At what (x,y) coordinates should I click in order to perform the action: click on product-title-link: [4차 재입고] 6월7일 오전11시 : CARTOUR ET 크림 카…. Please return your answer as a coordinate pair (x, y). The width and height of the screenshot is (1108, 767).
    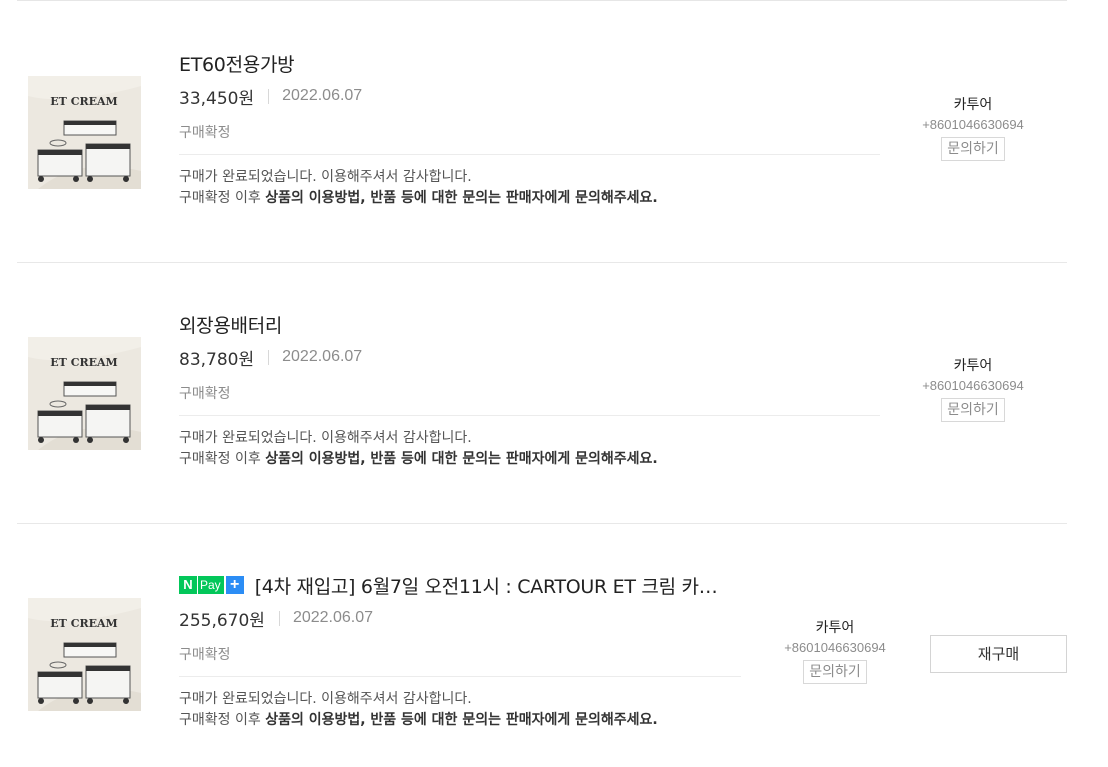
    Looking at the image, I should click on (486, 585).